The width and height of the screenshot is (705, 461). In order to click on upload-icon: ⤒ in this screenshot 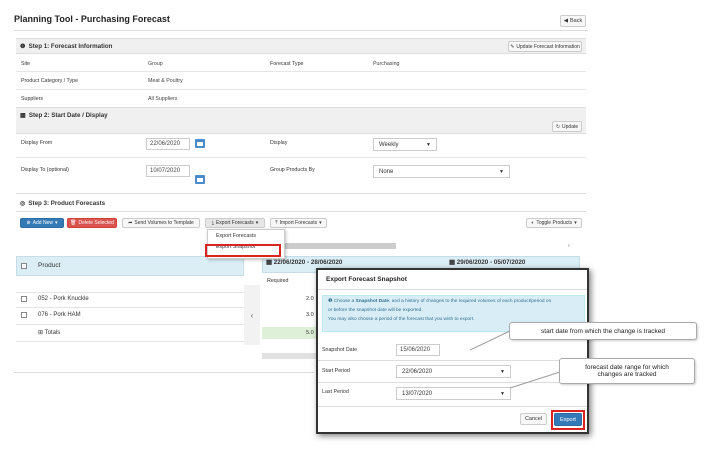, I will do `click(276, 223)`.